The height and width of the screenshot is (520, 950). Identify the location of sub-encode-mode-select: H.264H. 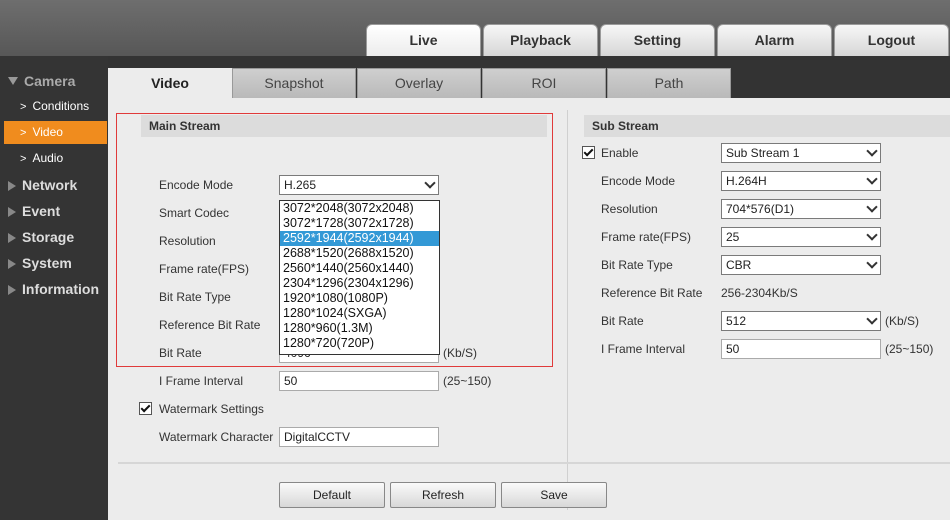
(801, 181).